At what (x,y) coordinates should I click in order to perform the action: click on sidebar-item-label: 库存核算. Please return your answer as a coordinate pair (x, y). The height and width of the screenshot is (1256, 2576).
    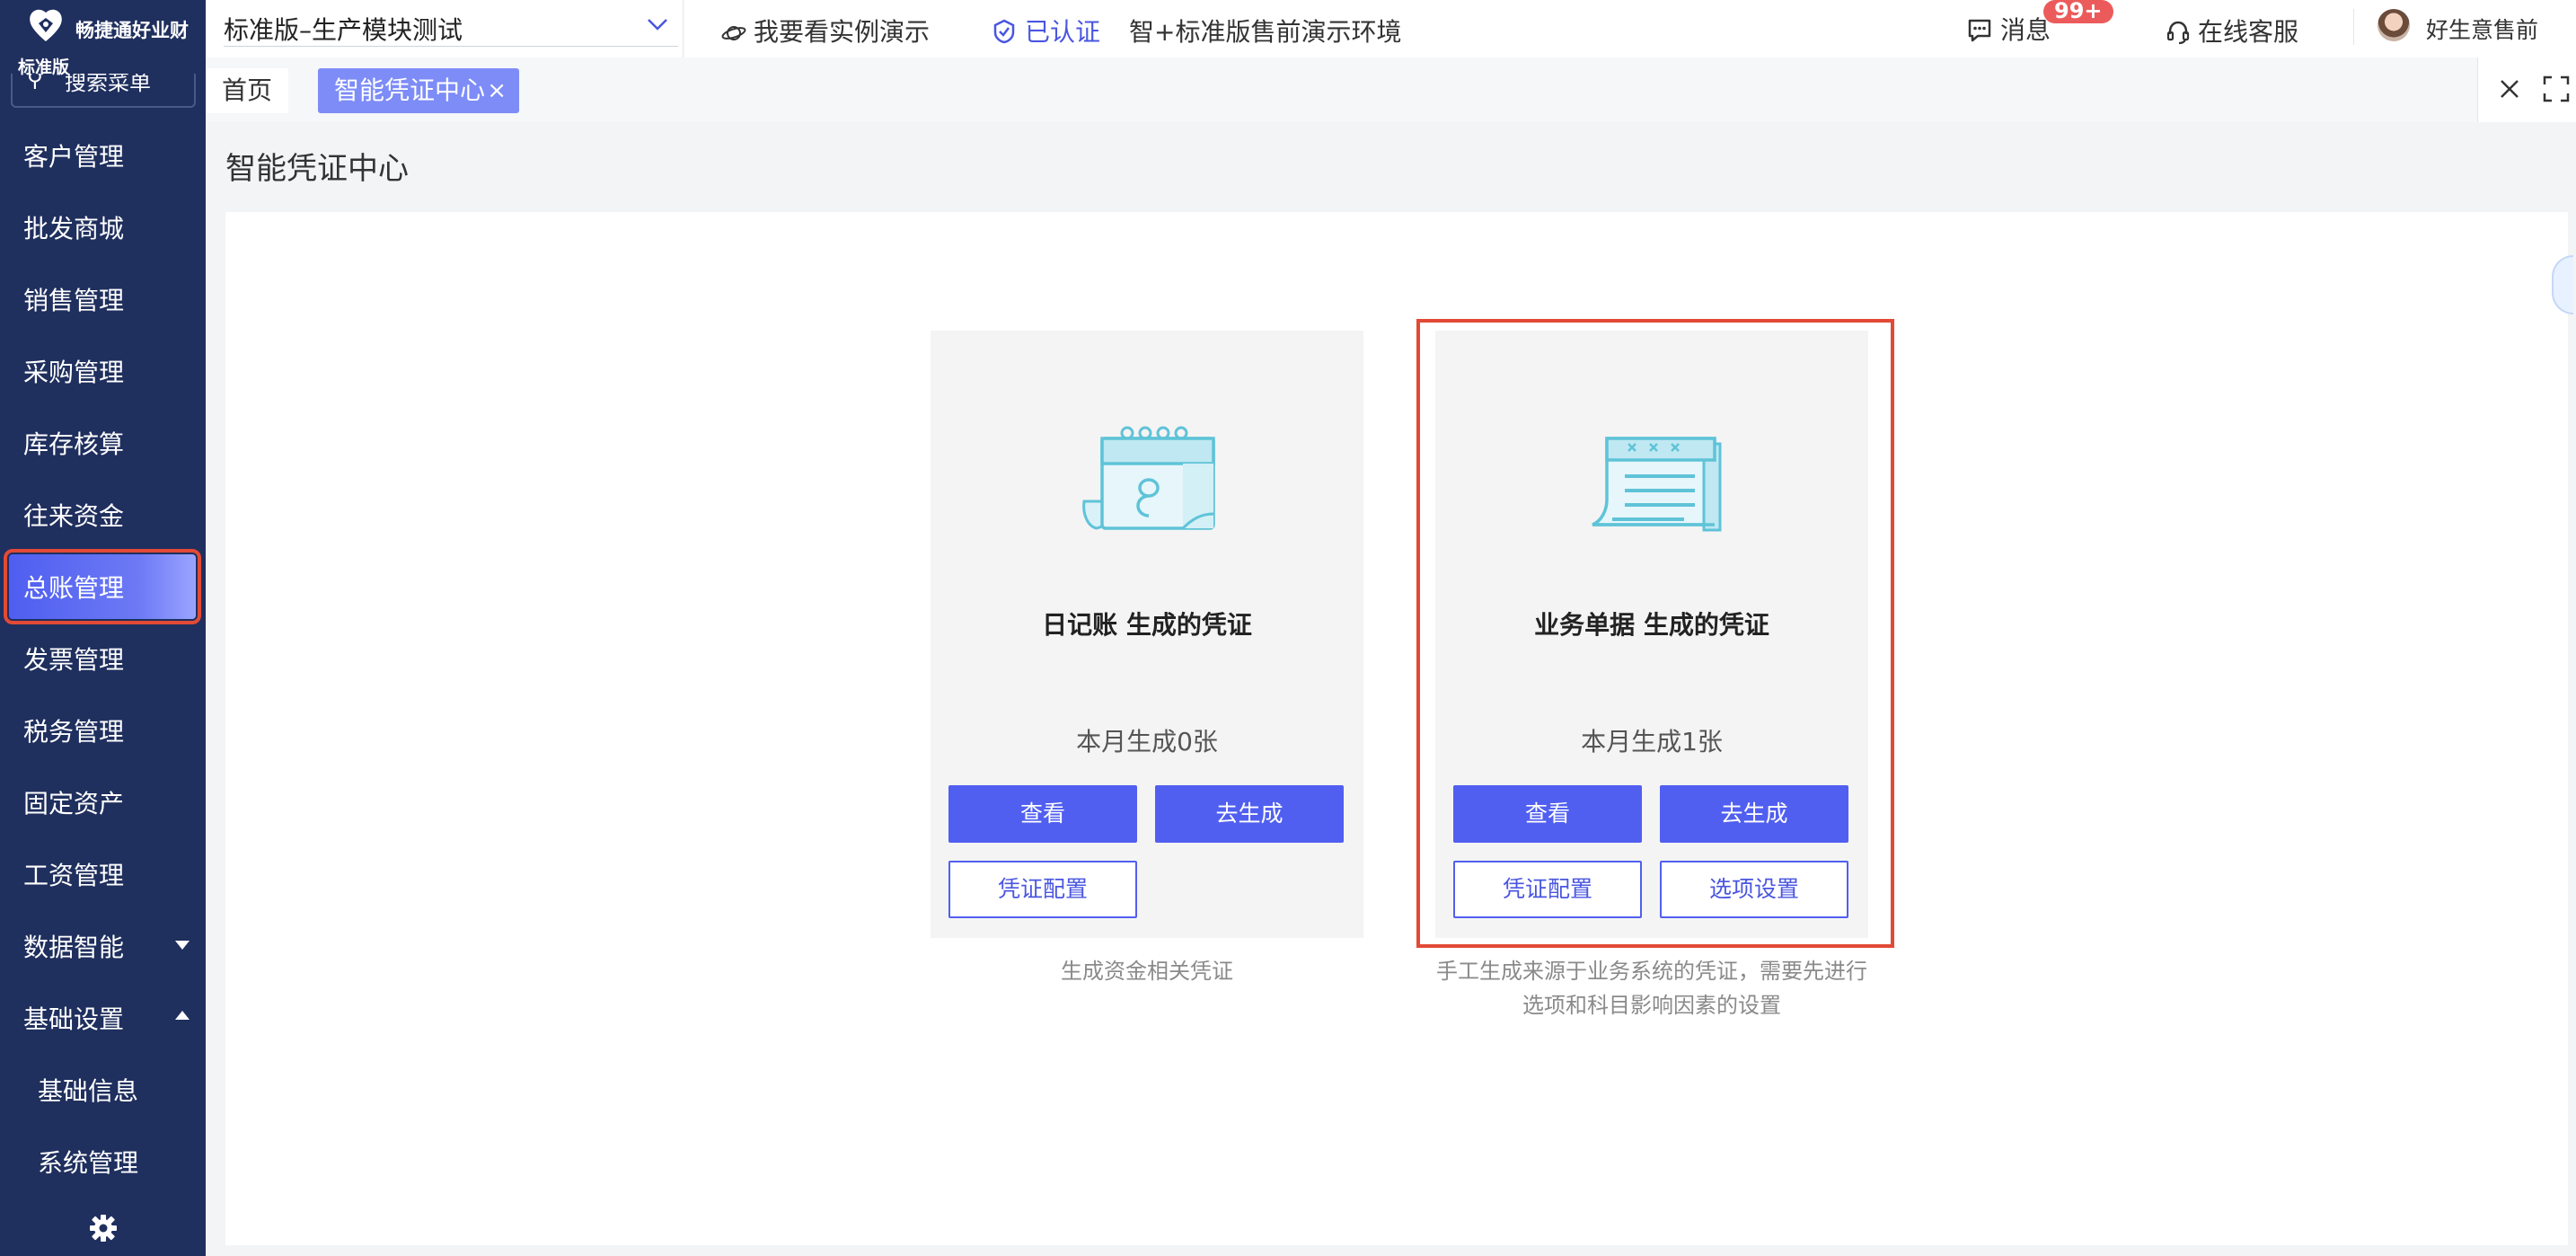
    Looking at the image, I should click on (74, 444).